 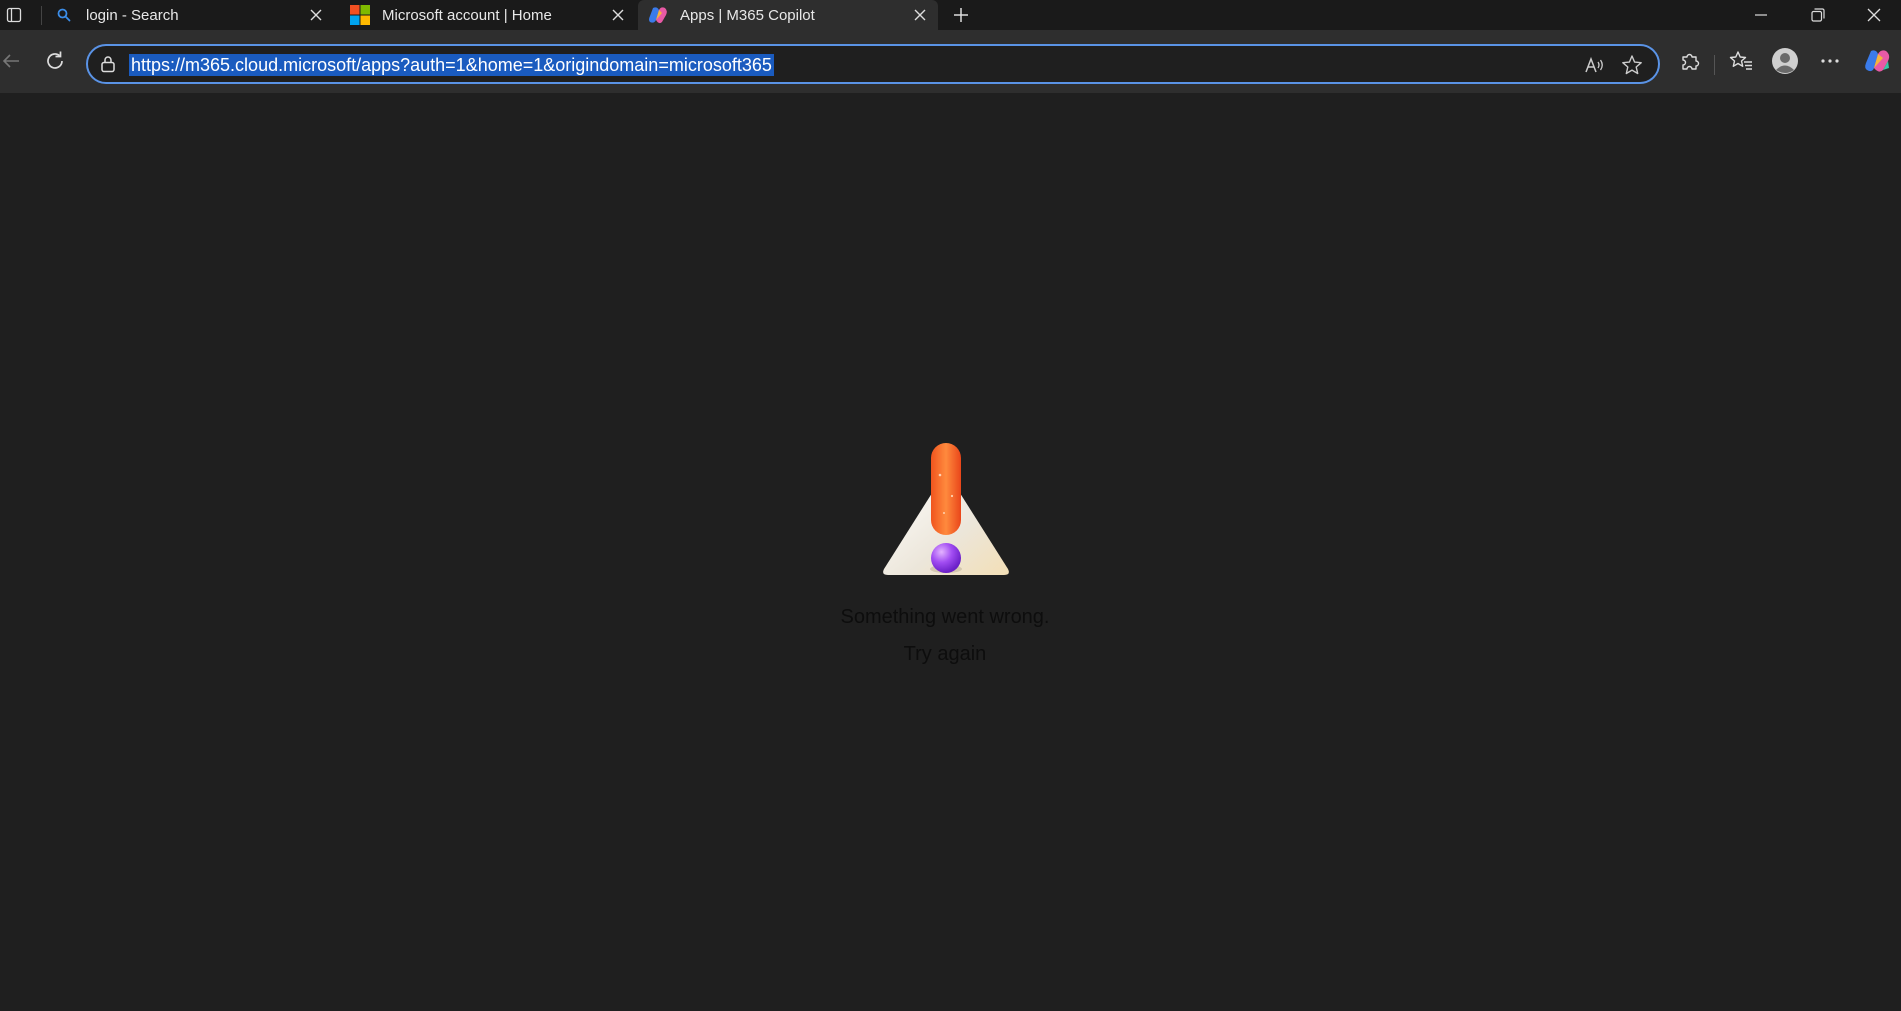 What do you see at coordinates (946, 509) in the screenshot?
I see `warning-icon` at bounding box center [946, 509].